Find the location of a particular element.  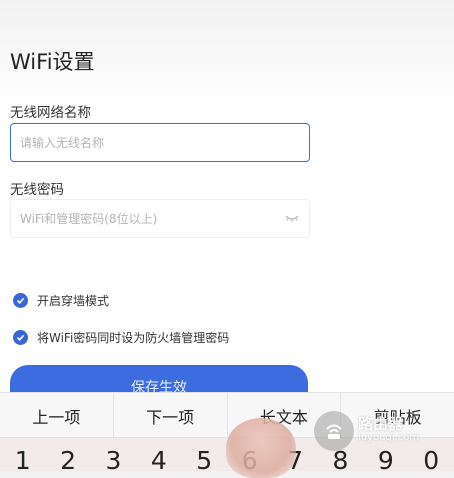

wall-mode-label: 开启穿墙模式 is located at coordinates (73, 301).